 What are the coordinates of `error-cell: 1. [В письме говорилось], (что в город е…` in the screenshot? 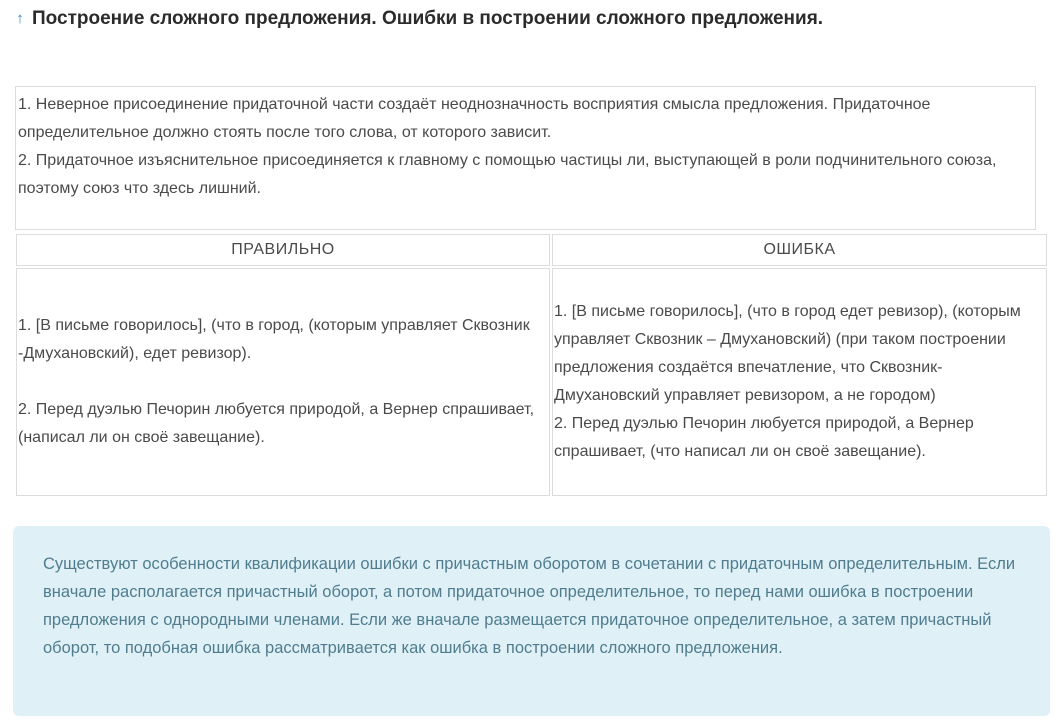 It's located at (799, 382).